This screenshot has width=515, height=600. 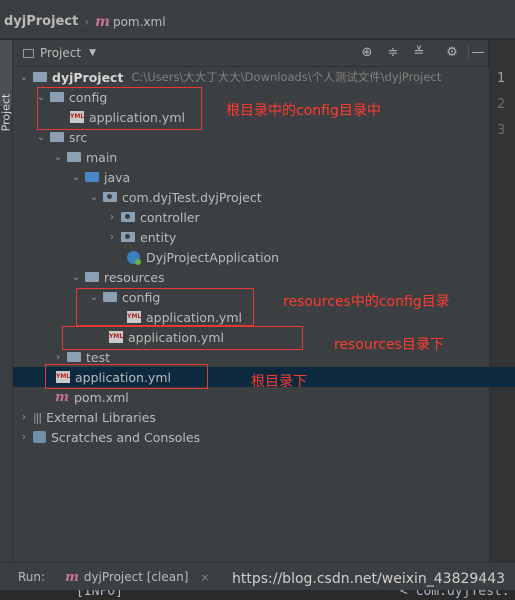 What do you see at coordinates (264, 277) in the screenshot?
I see `tree-row-resources: ⌄ resources` at bounding box center [264, 277].